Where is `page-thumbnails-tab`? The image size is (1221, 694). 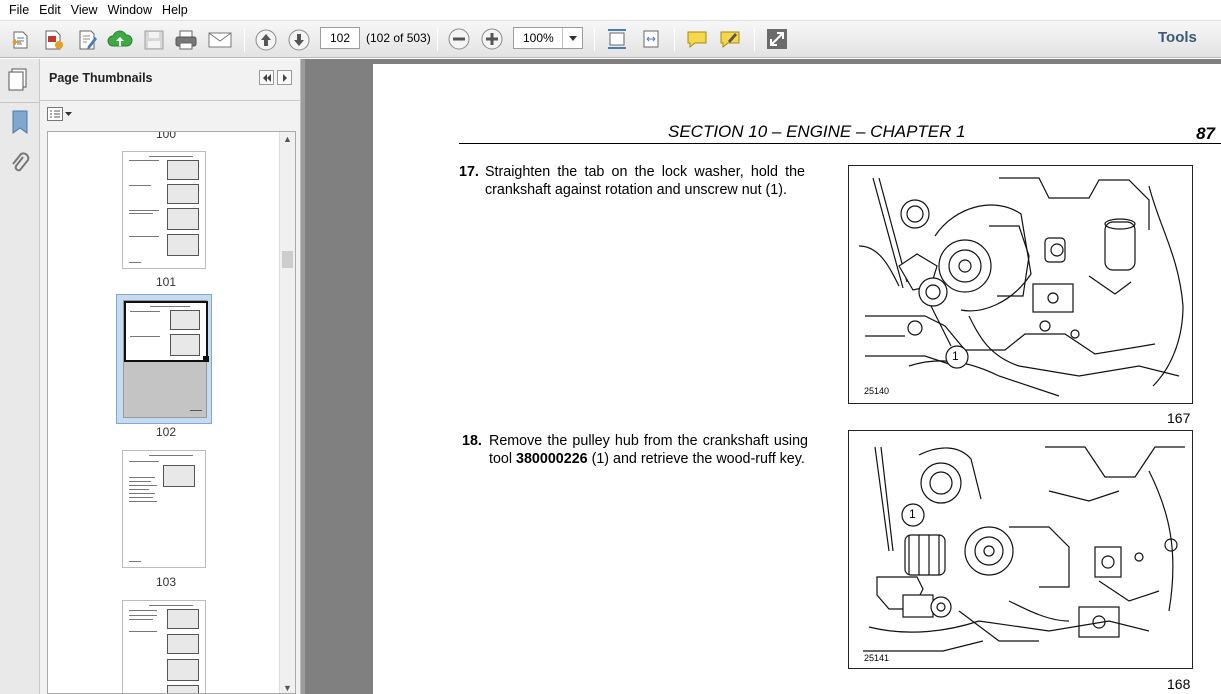 page-thumbnails-tab is located at coordinates (19, 80).